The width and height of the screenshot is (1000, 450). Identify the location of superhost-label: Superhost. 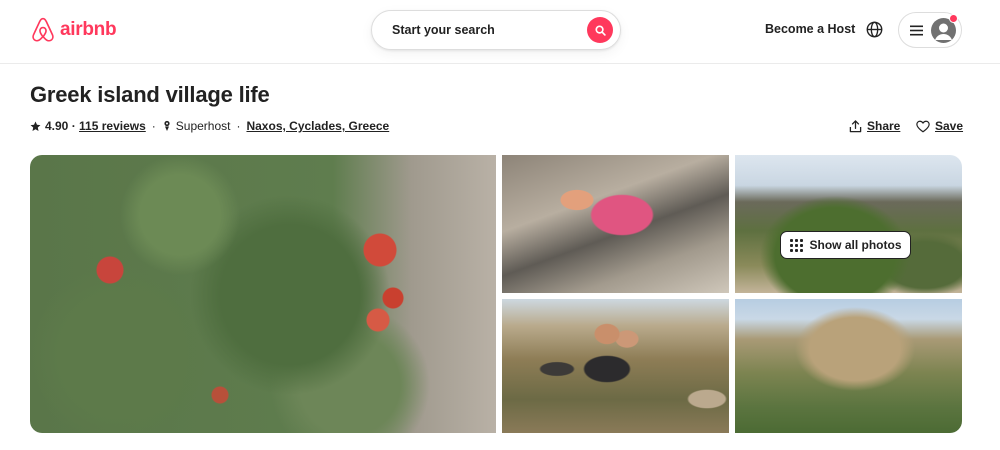
(203, 126).